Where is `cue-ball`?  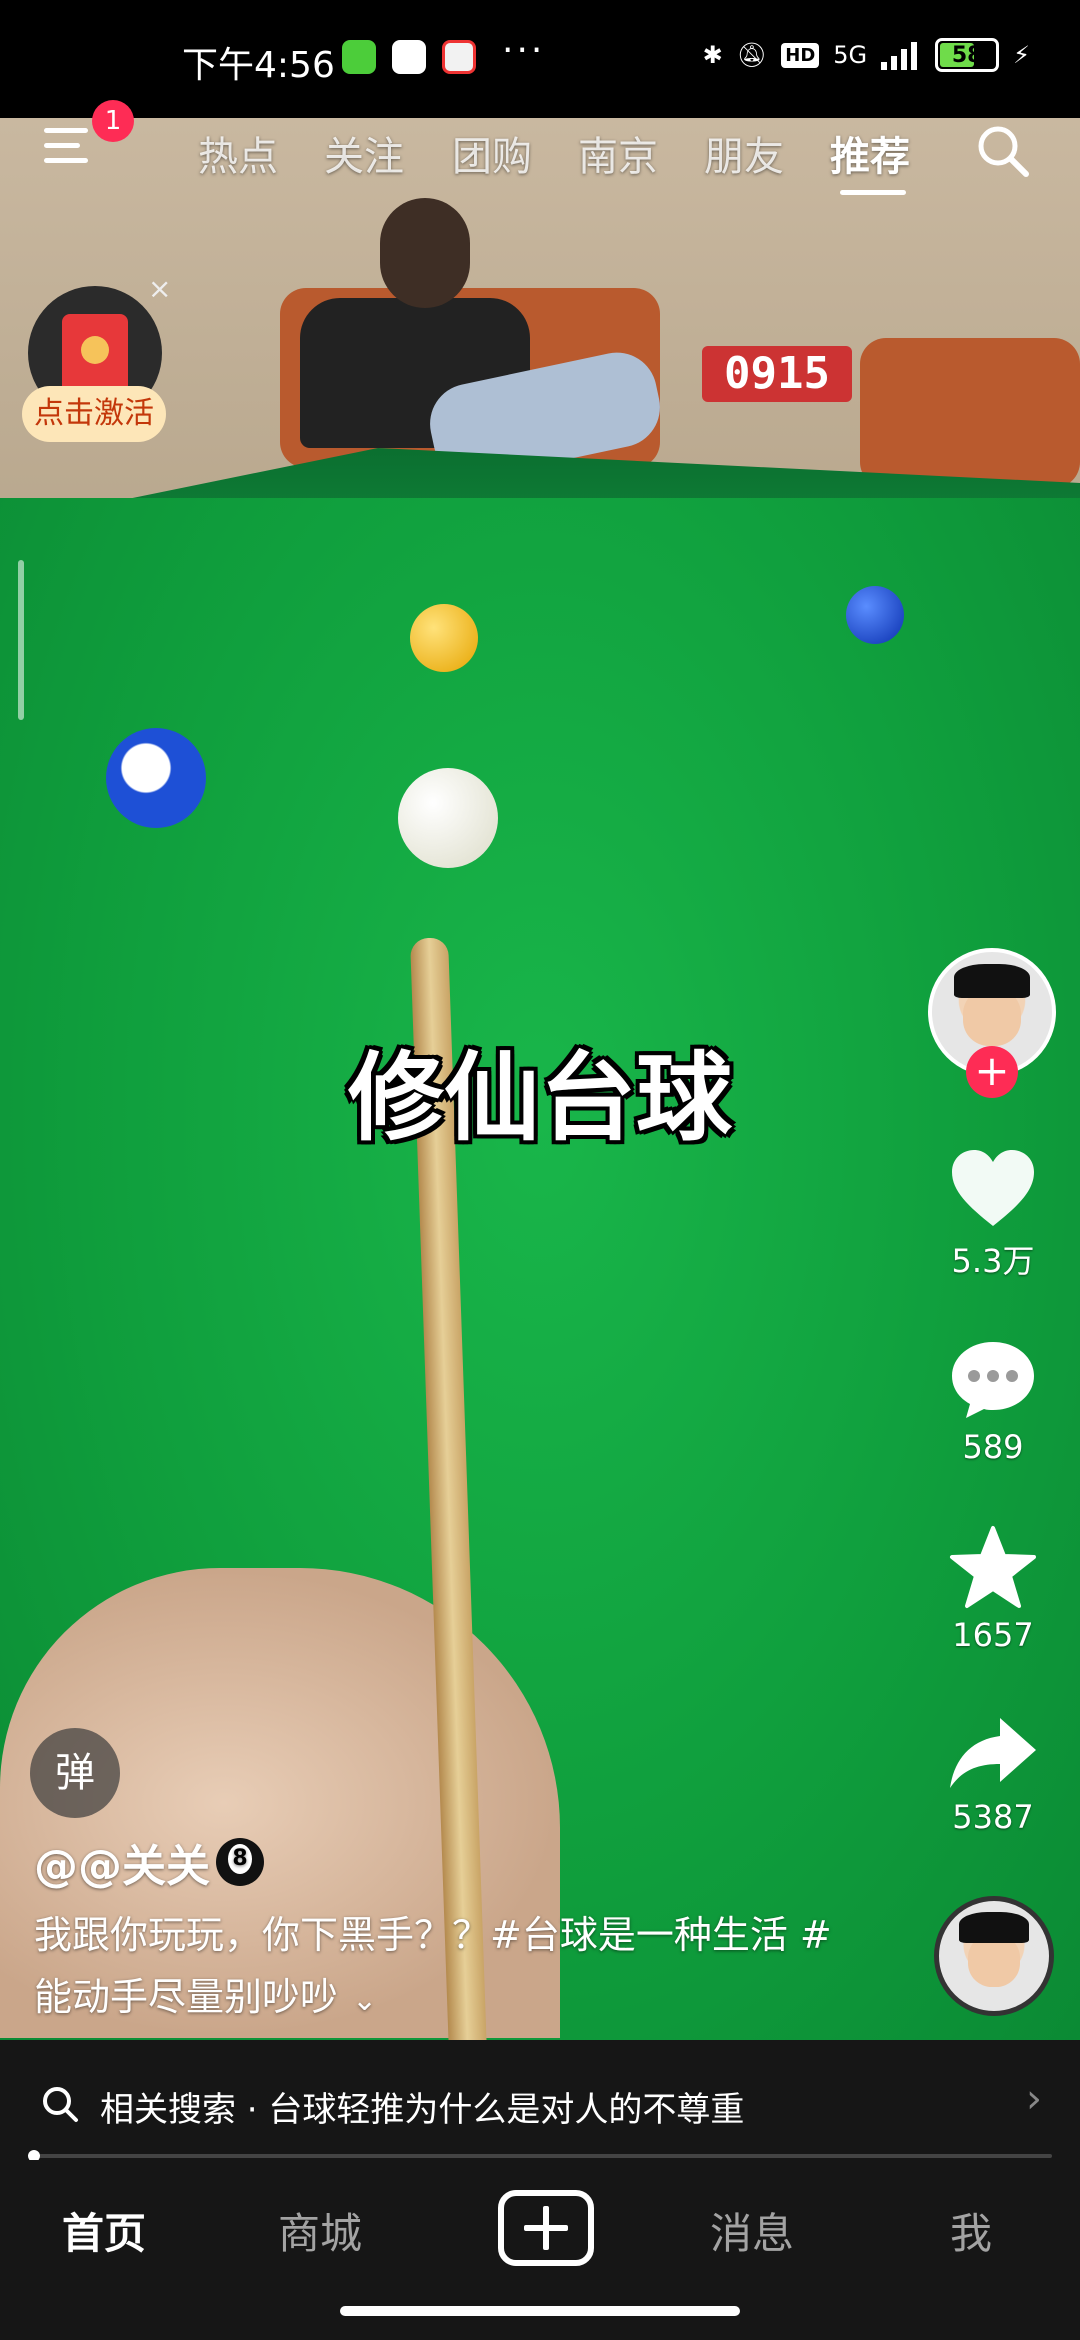 cue-ball is located at coordinates (448, 818).